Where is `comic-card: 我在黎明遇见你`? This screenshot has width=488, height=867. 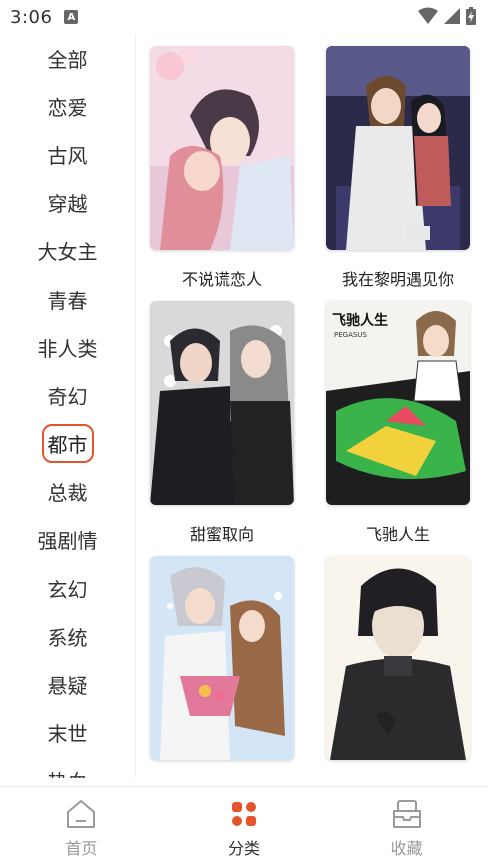
comic-card: 我在黎明遇见你 is located at coordinates (398, 168).